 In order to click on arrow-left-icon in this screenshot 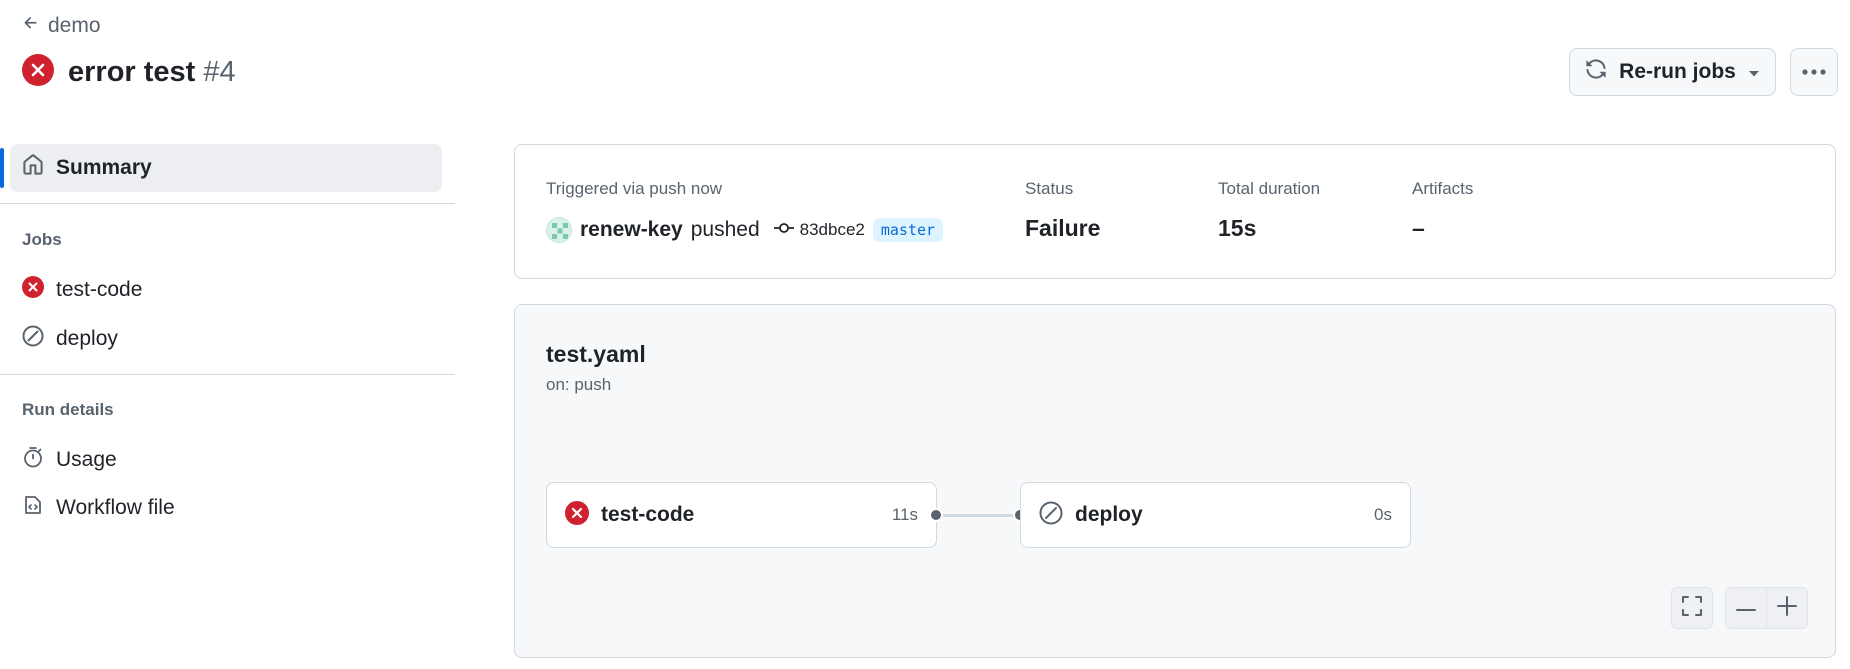, I will do `click(31, 26)`.